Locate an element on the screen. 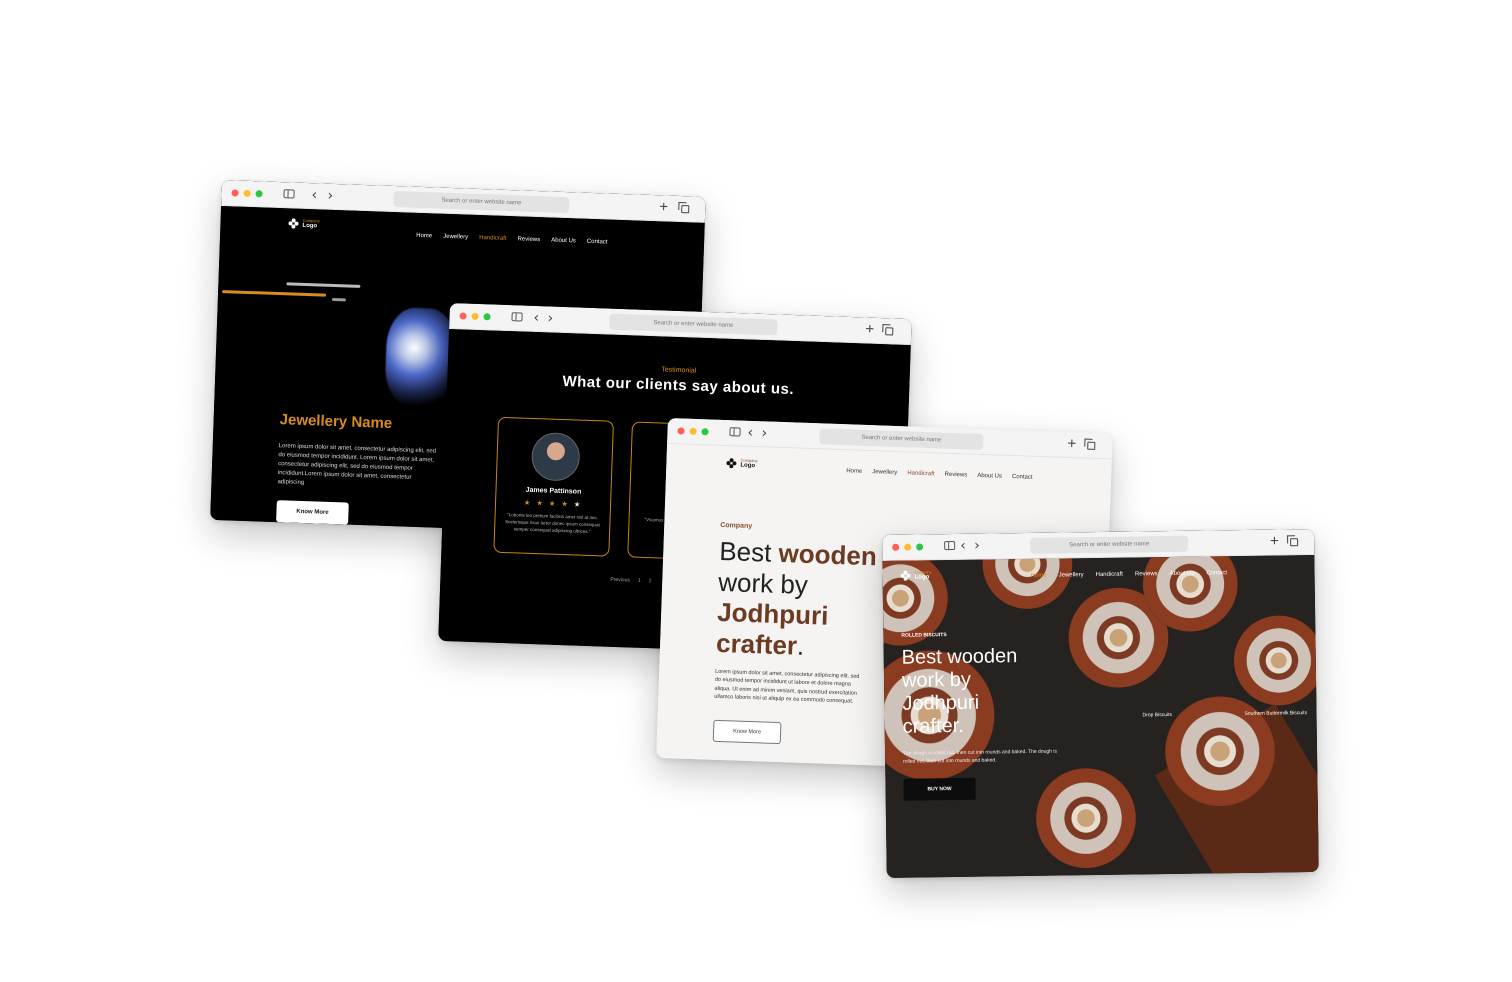 The image size is (1512, 982). star-empty-icon: ★ is located at coordinates (578, 504).